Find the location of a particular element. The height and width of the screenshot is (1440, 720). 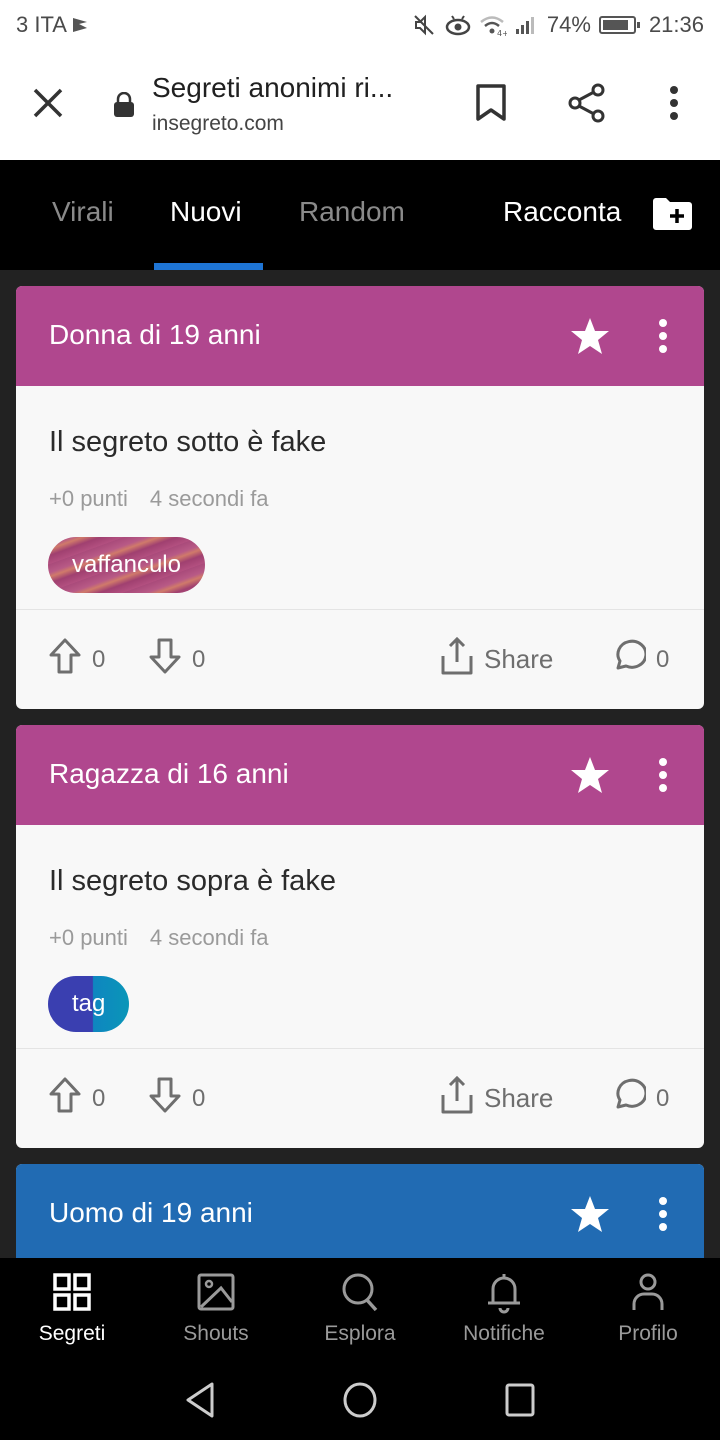

carrier-flag-icon is located at coordinates (80, 25).